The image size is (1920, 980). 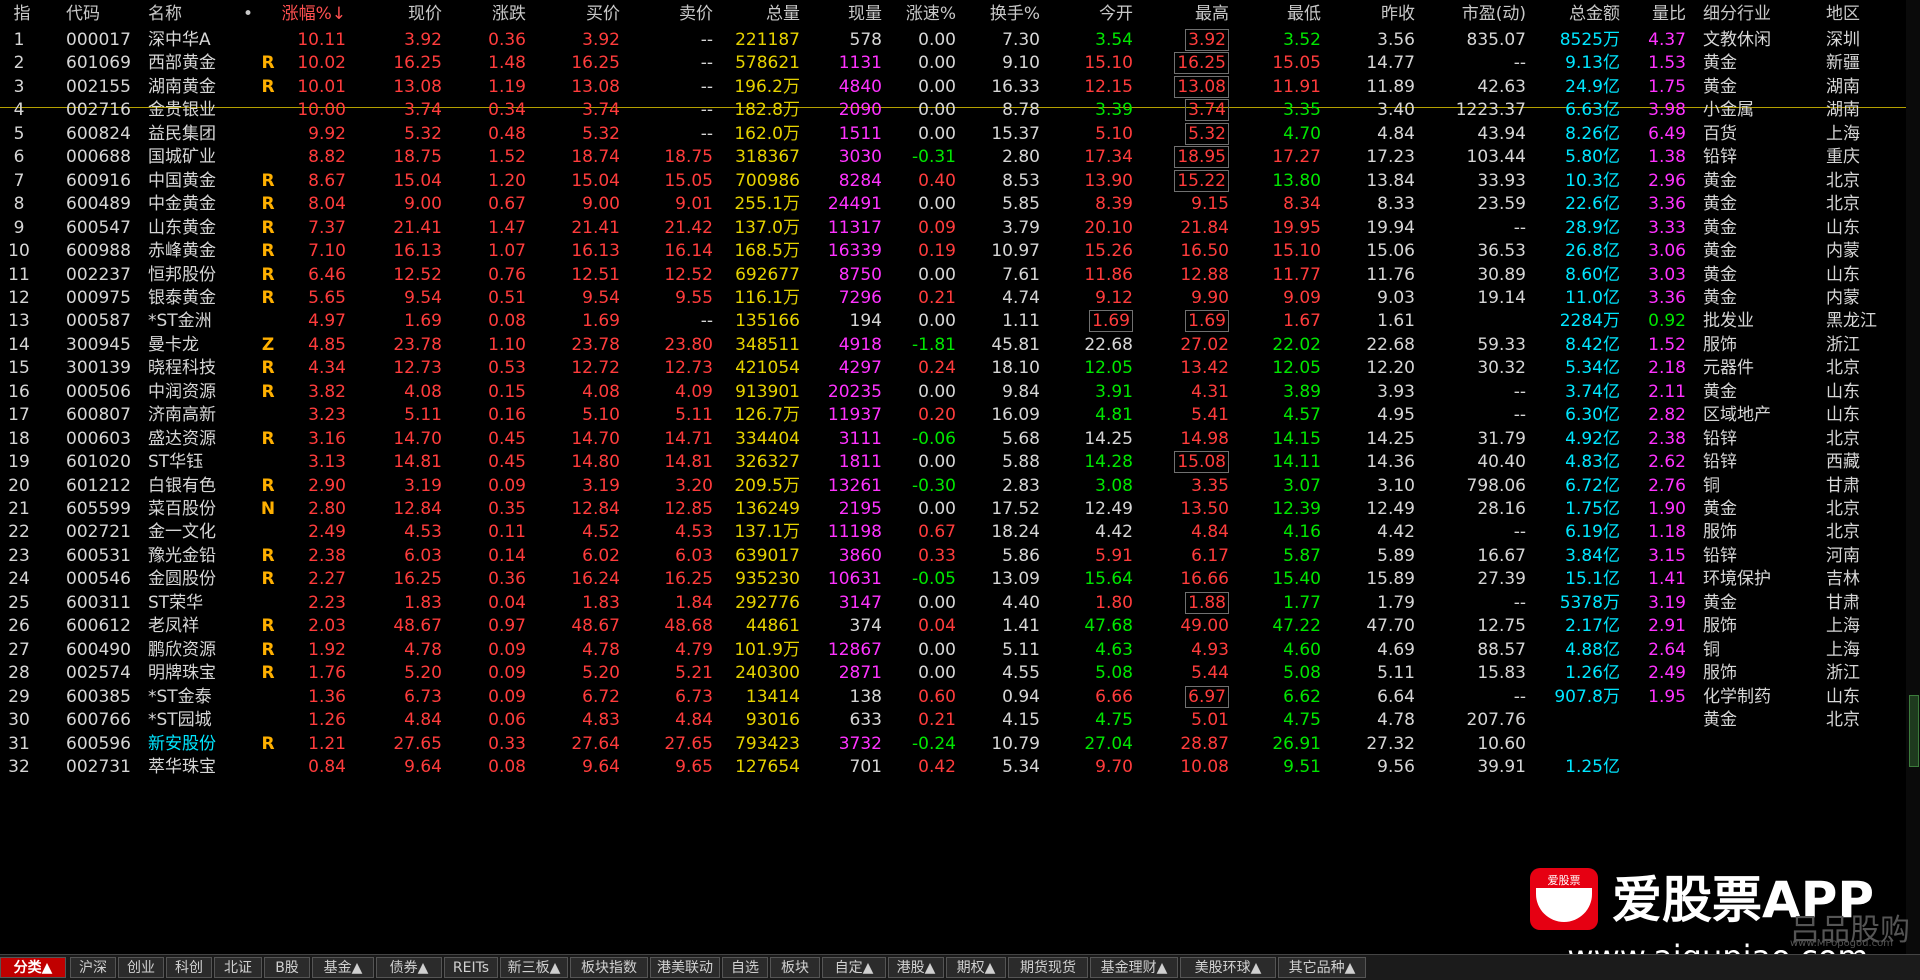 I want to click on market-tab: 期权▲, so click(x=976, y=967).